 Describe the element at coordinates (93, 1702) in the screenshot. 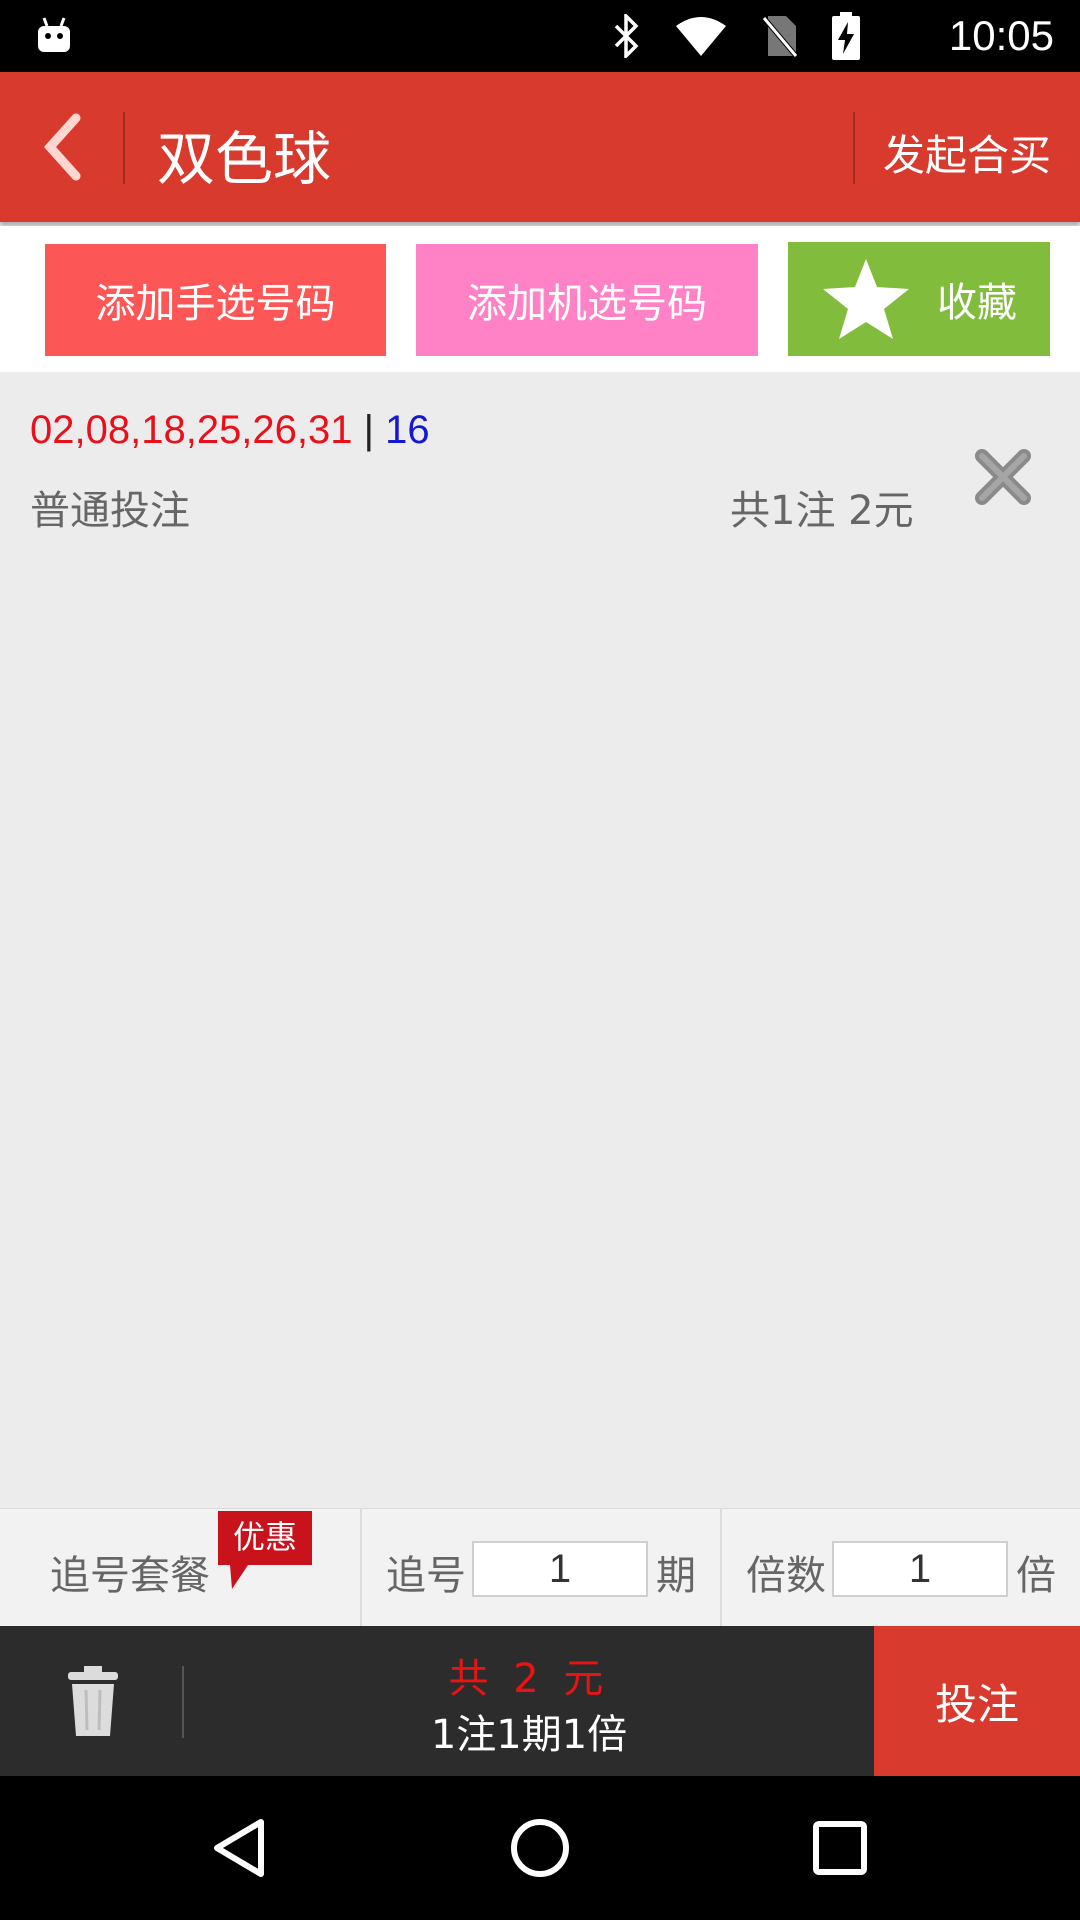

I see `trash-icon` at that location.